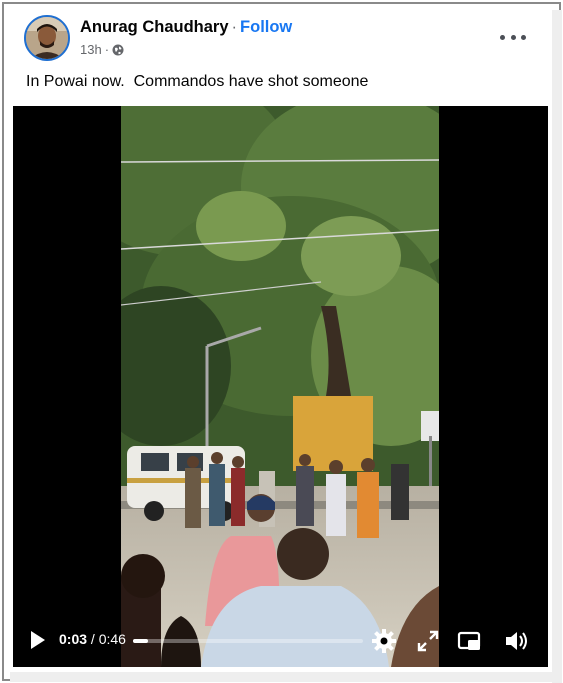  What do you see at coordinates (91, 49) in the screenshot?
I see `post-time: 13h` at bounding box center [91, 49].